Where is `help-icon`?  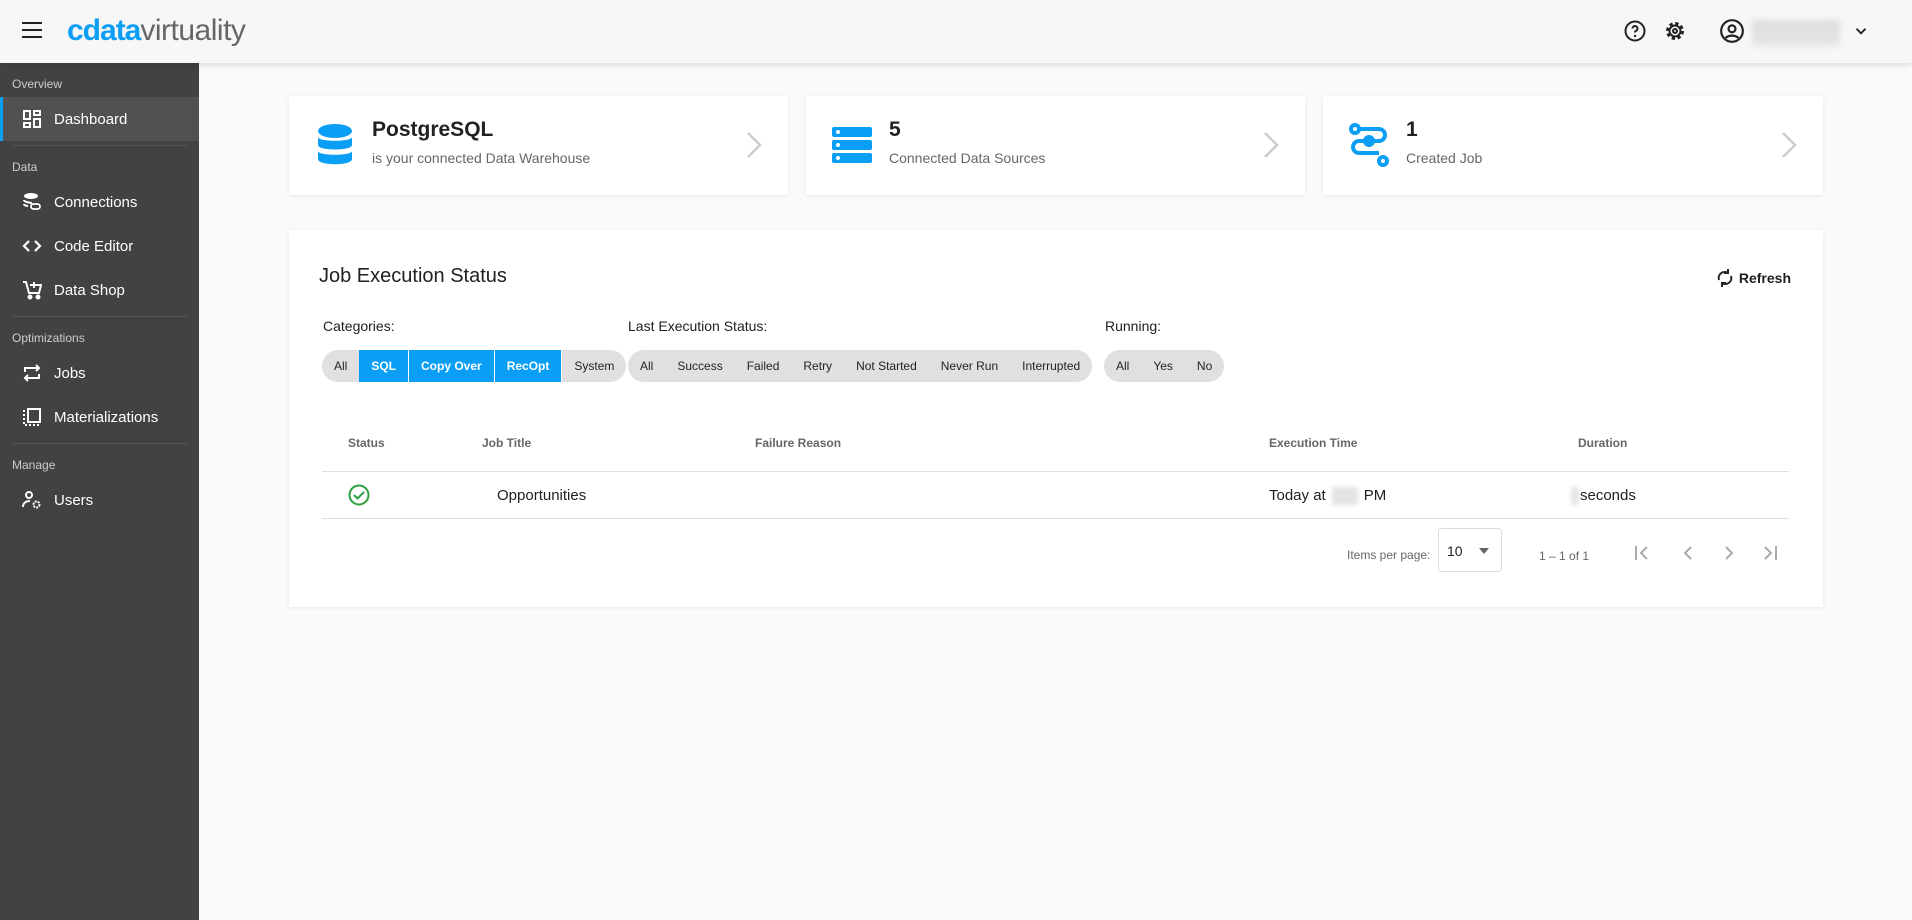 help-icon is located at coordinates (1635, 31).